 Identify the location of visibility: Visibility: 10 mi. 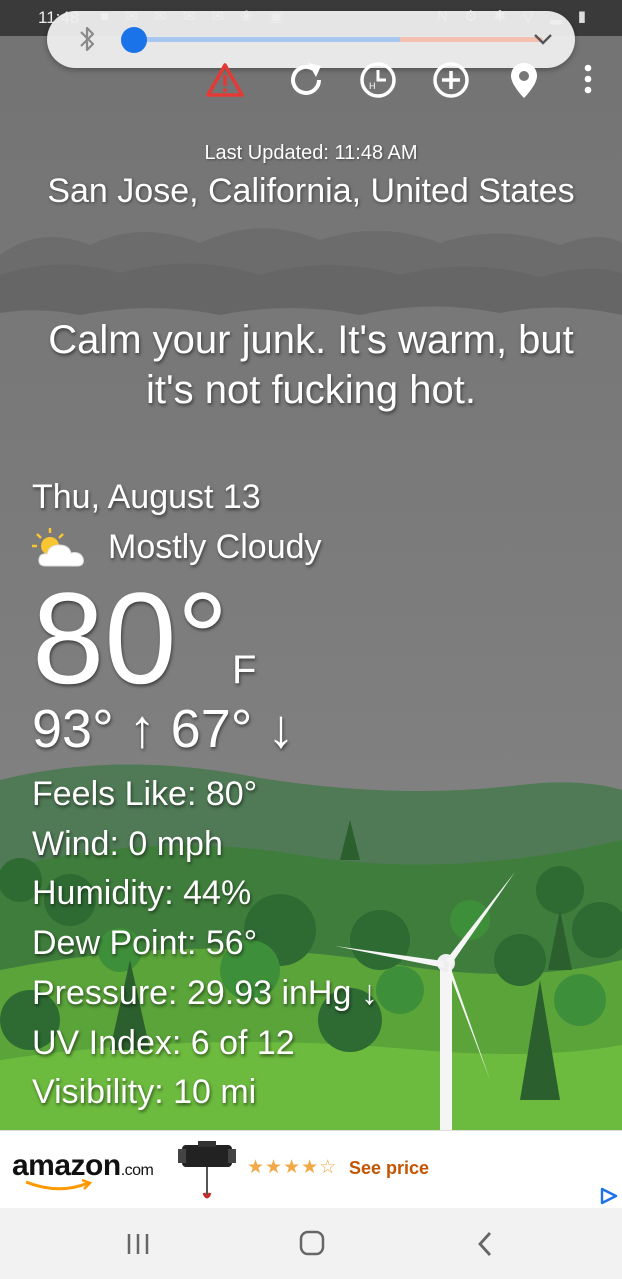
(144, 1092).